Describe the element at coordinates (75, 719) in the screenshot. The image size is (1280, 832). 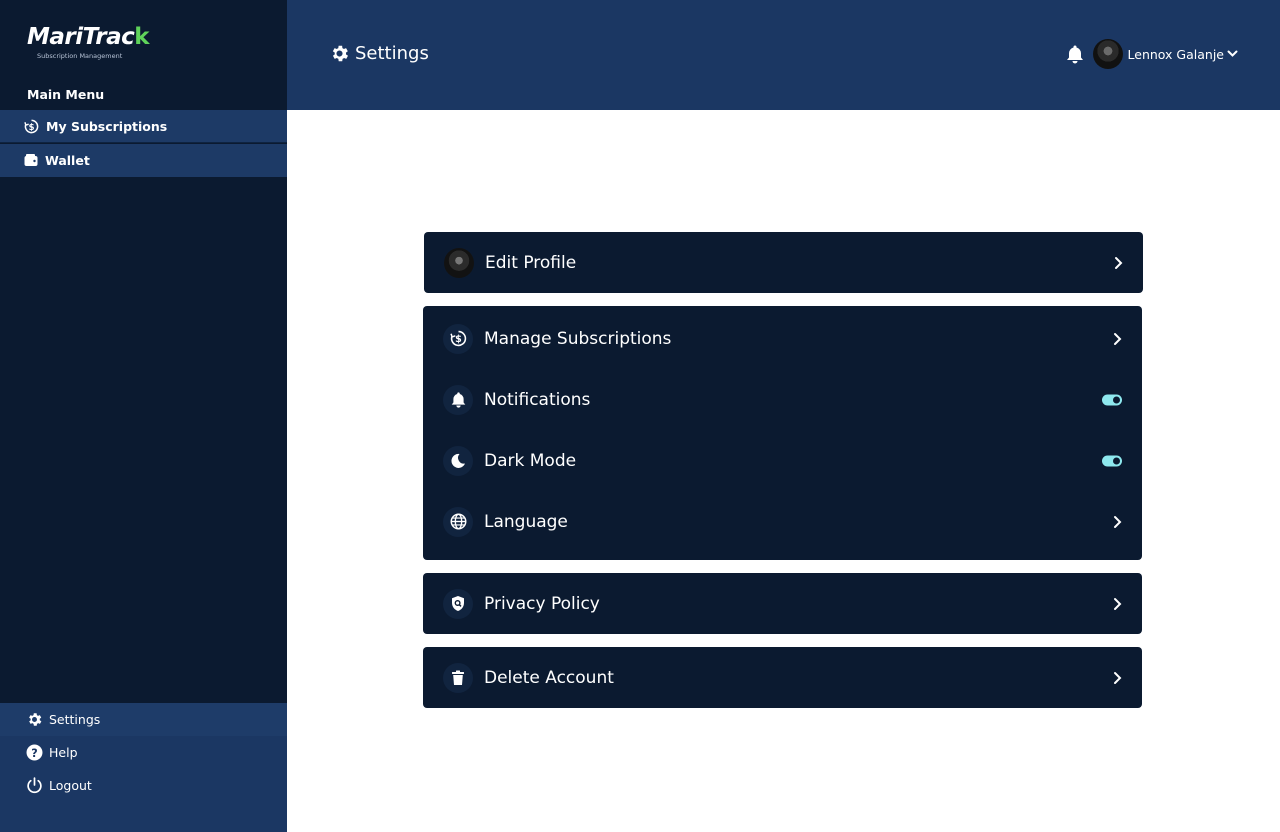
I see `sidebar-bottom-label: Settings` at that location.